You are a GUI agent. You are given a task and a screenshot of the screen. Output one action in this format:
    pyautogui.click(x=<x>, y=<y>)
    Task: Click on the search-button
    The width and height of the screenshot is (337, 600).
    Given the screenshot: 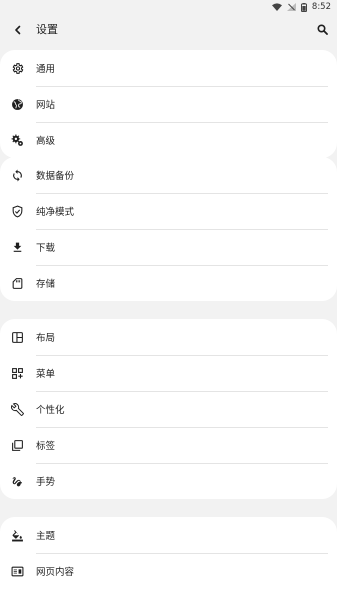 What is the action you would take?
    pyautogui.click(x=322, y=29)
    